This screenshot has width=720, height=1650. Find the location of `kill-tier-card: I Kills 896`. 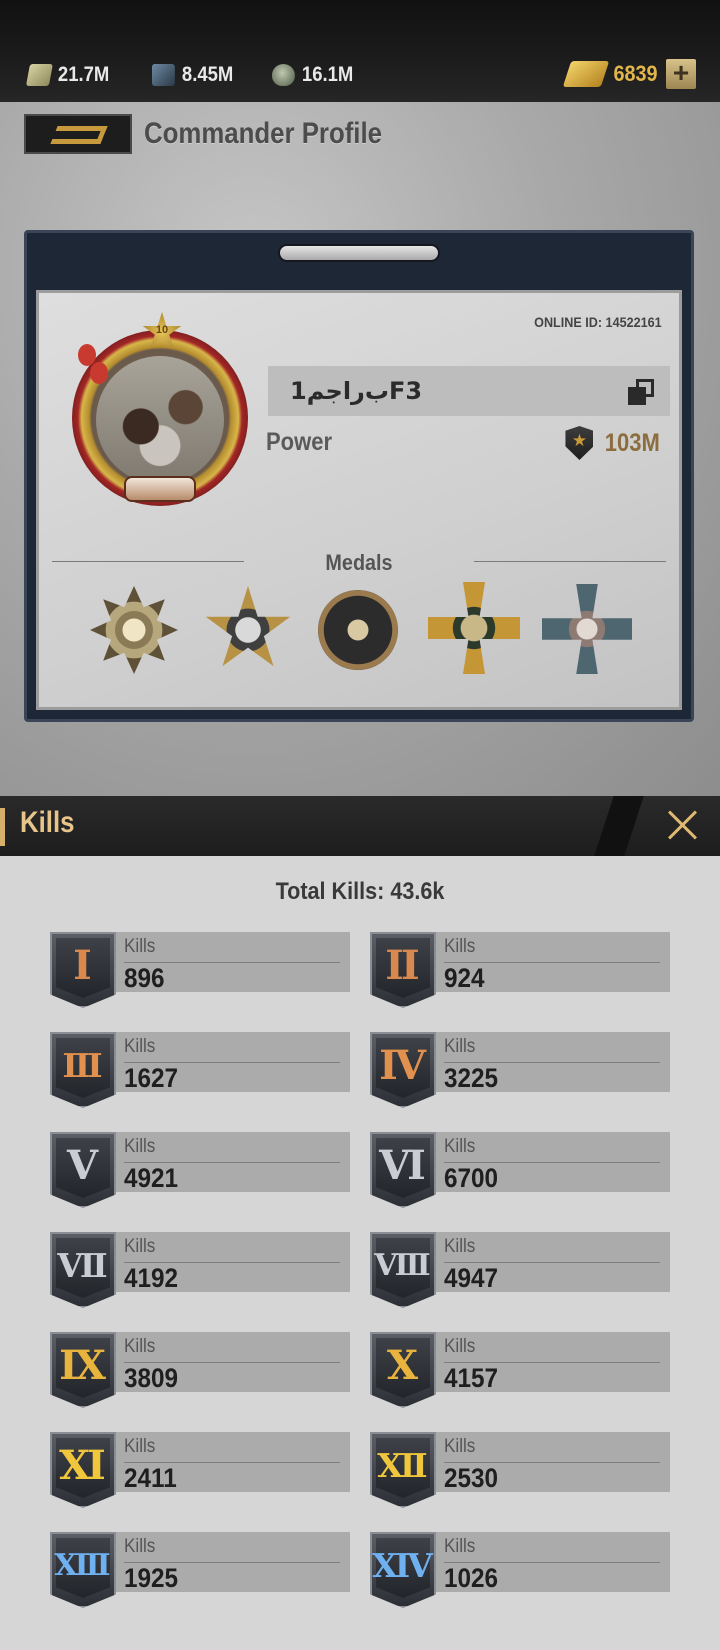

kill-tier-card: I Kills 896 is located at coordinates (201, 970).